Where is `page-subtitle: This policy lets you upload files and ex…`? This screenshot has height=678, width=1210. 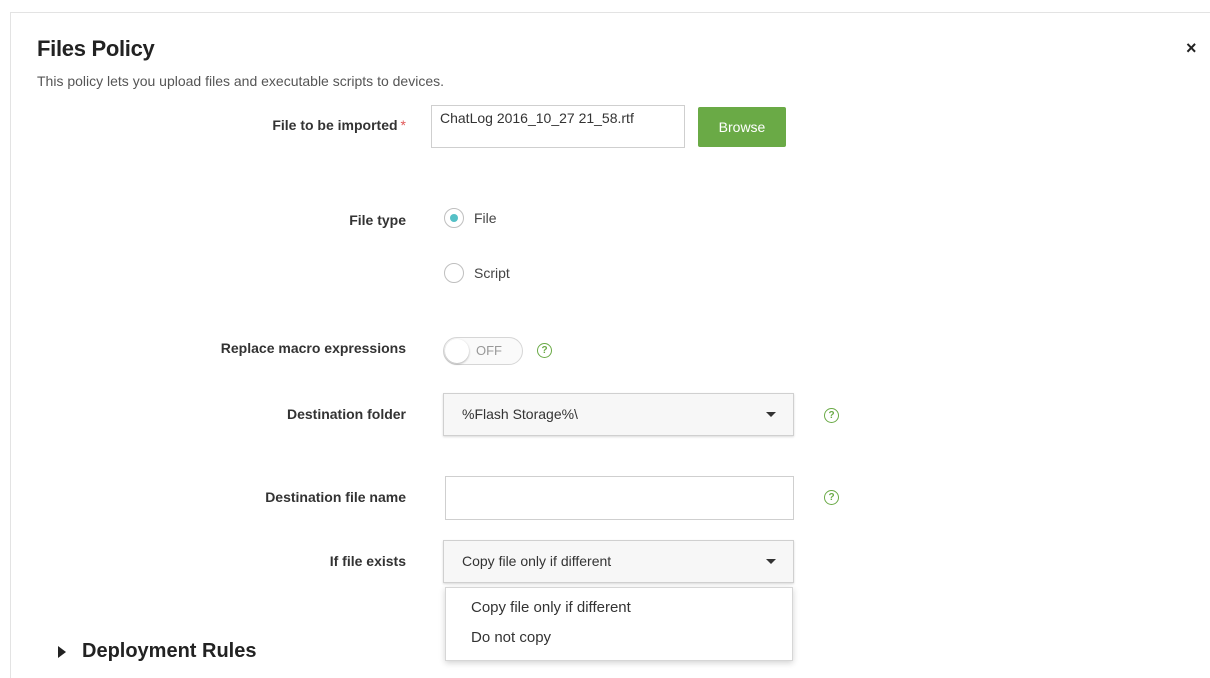 page-subtitle: This policy lets you upload files and ex… is located at coordinates (240, 81).